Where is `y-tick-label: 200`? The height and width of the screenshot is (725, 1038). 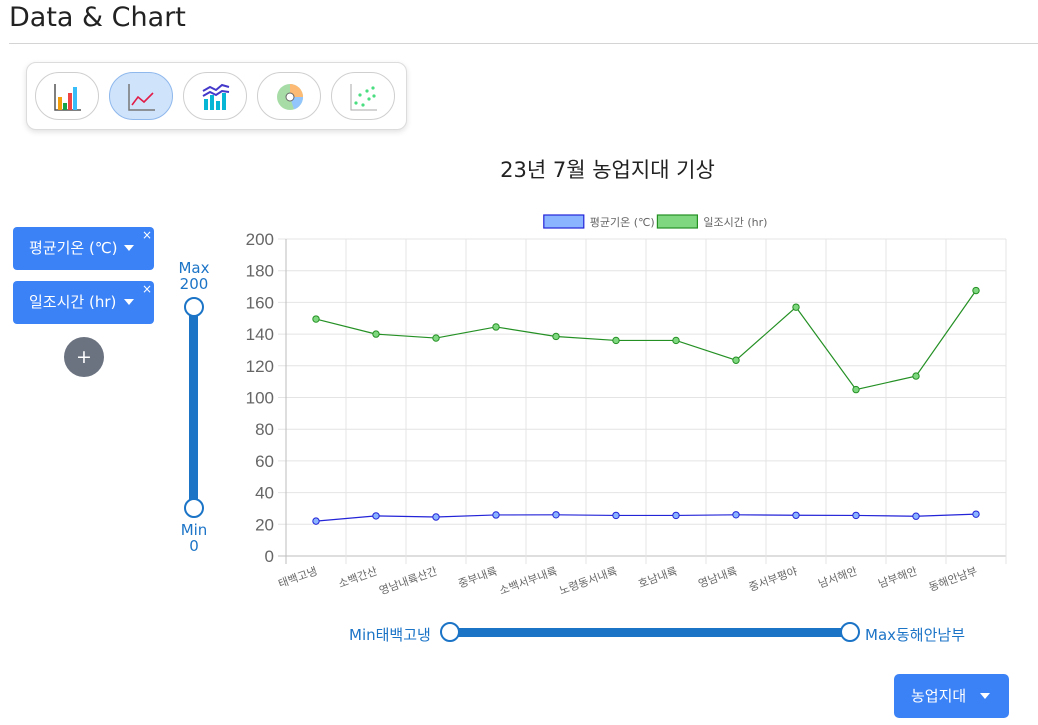 y-tick-label: 200 is located at coordinates (260, 239).